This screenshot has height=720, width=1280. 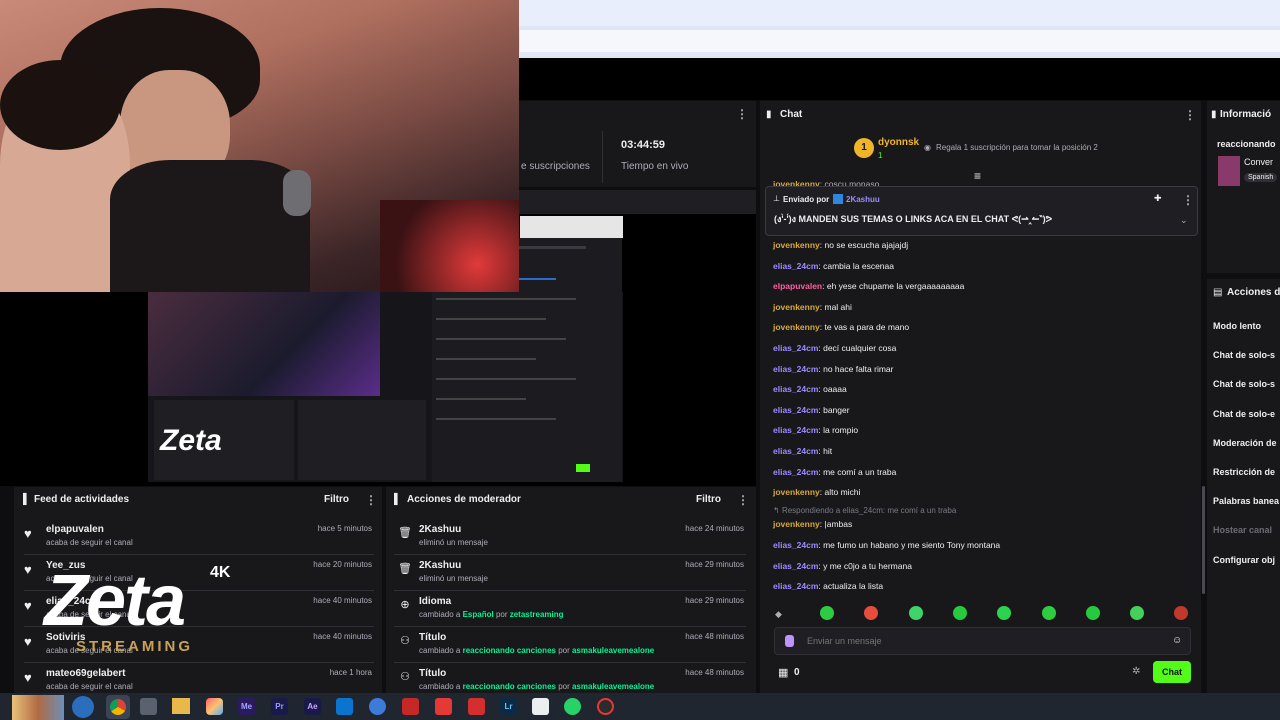 I want to click on chat-message-reply: jovenkenny: |ambas, so click(x=813, y=524).